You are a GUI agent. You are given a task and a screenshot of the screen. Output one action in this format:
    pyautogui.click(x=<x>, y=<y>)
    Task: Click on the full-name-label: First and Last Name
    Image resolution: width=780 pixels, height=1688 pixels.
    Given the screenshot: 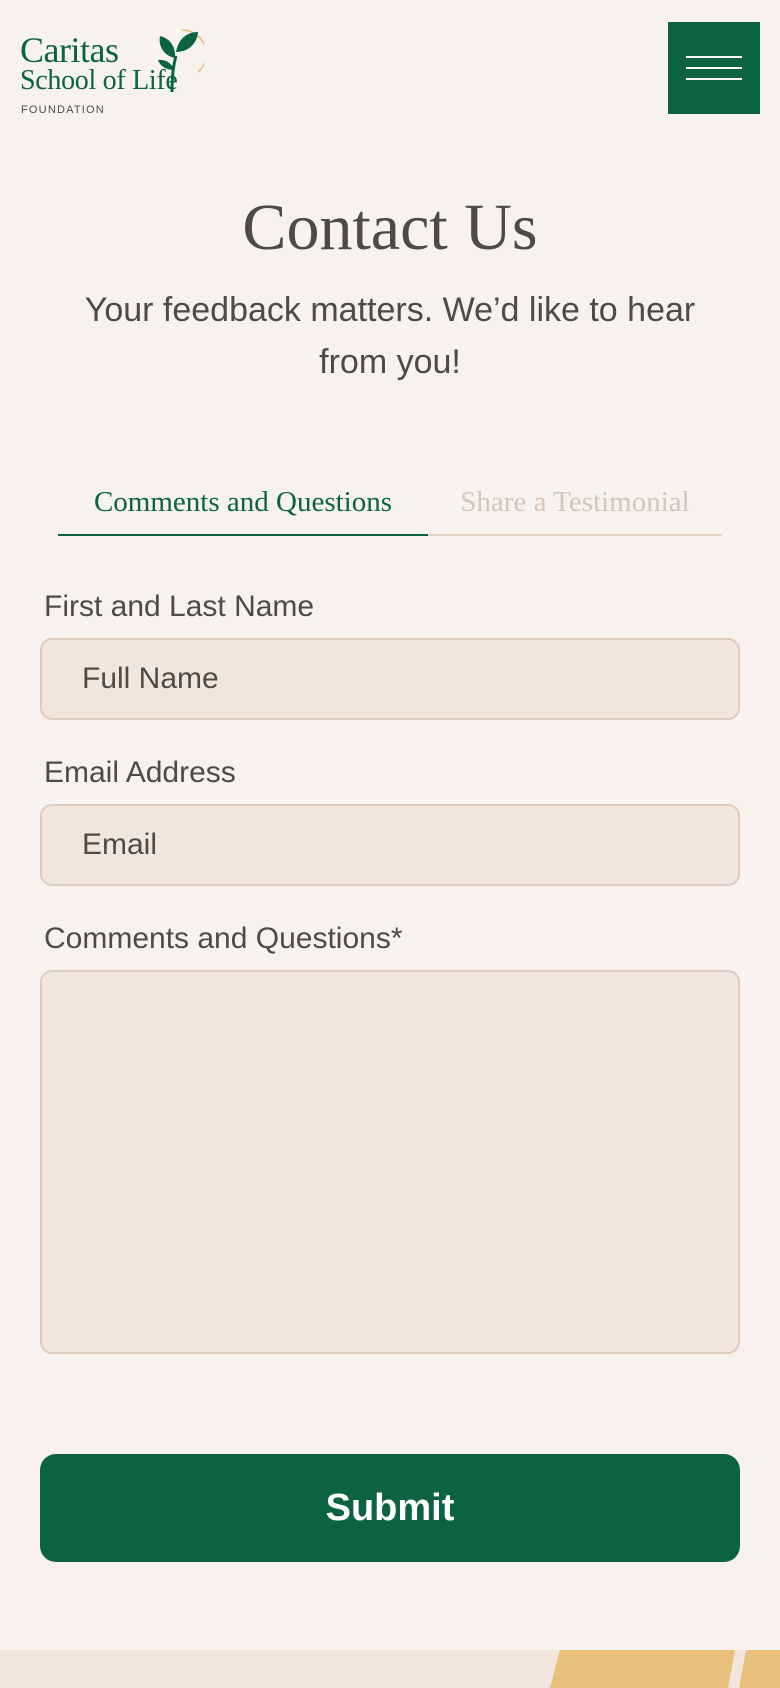 What is the action you would take?
    pyautogui.click(x=179, y=606)
    